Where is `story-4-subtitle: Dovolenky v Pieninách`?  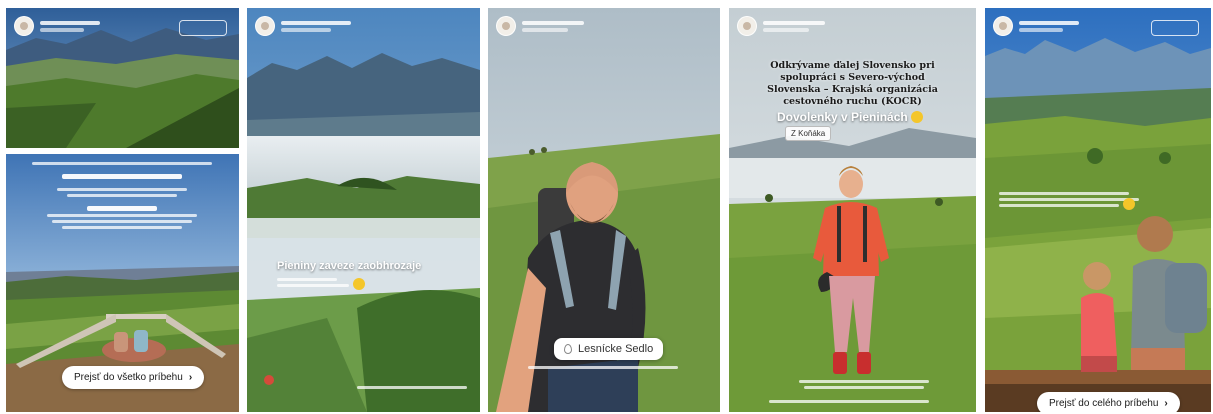 story-4-subtitle: Dovolenky v Pieninách is located at coordinates (850, 117).